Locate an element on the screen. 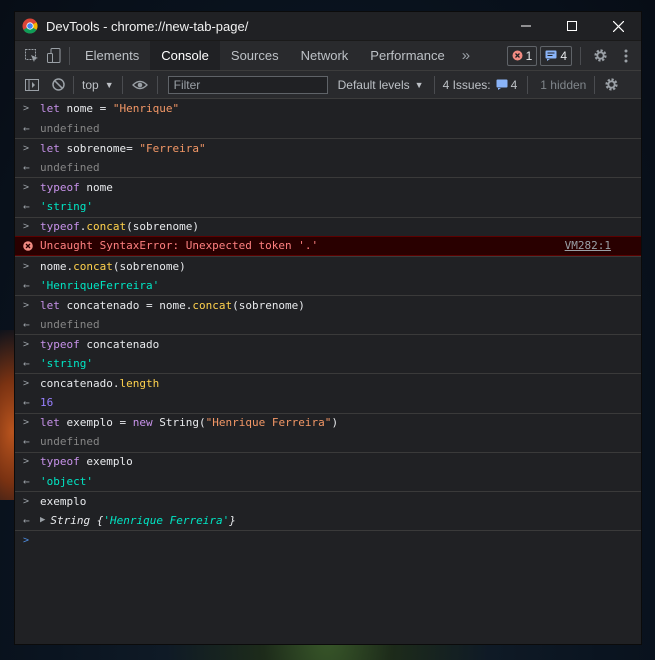  minimize-icon is located at coordinates (526, 26).